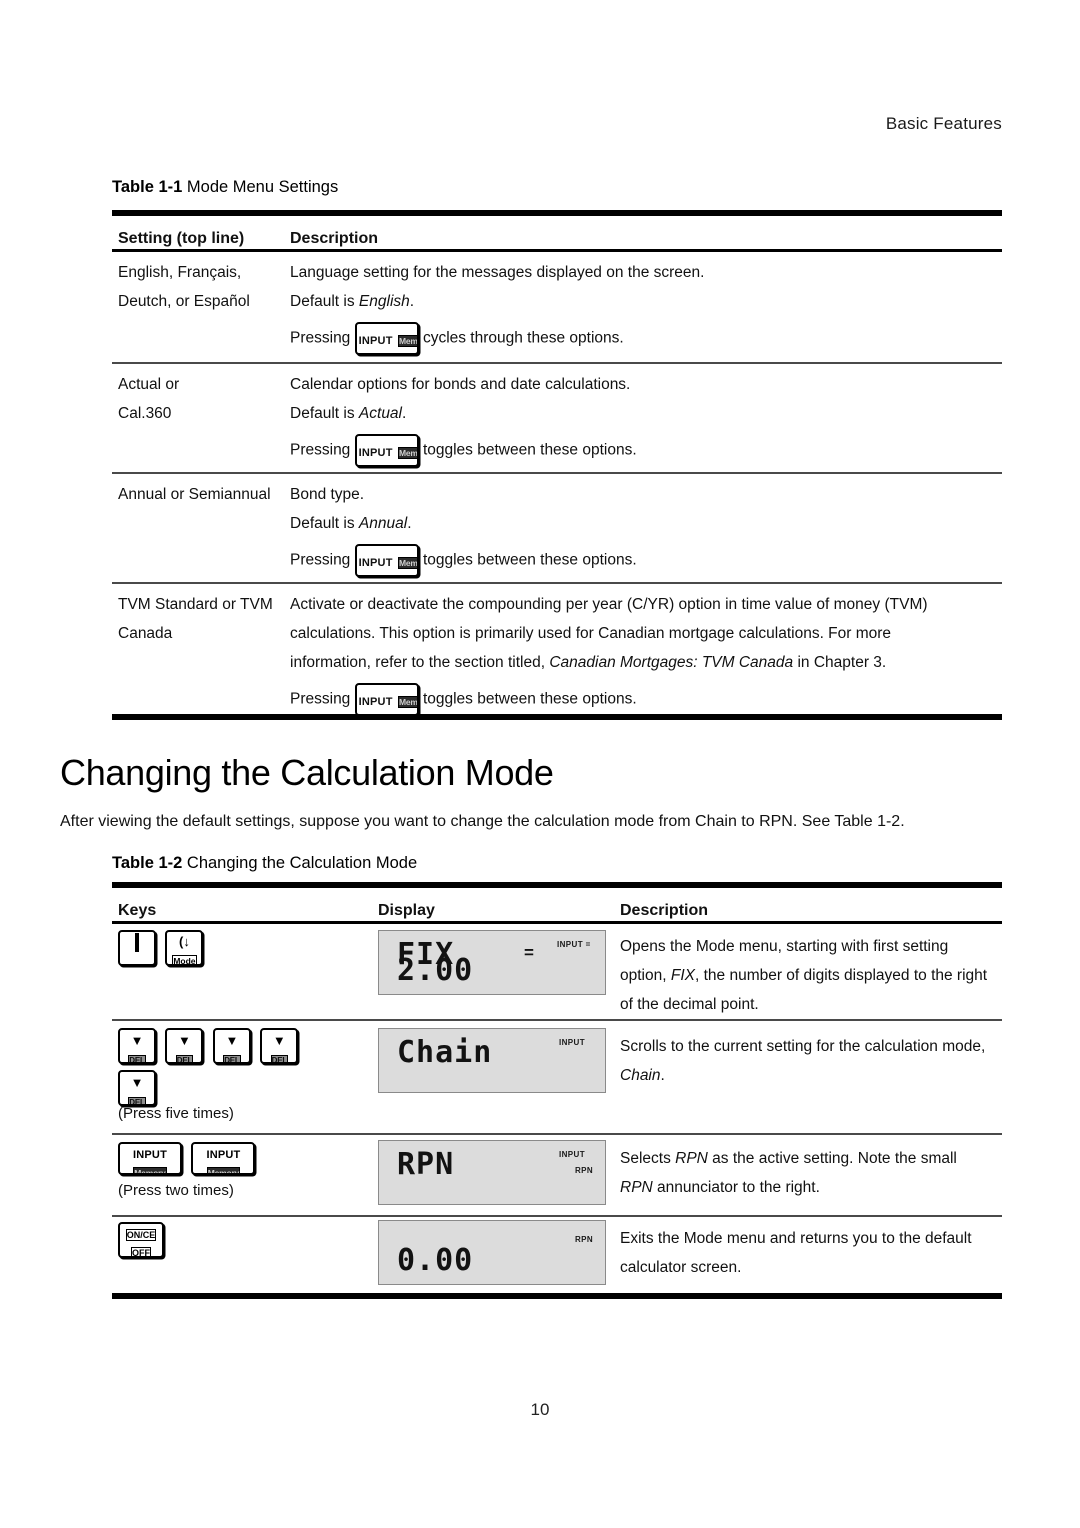 The width and height of the screenshot is (1080, 1528). What do you see at coordinates (492, 962) in the screenshot?
I see `table-1-2-row-1-display: FIX = INPUT = 2.00` at bounding box center [492, 962].